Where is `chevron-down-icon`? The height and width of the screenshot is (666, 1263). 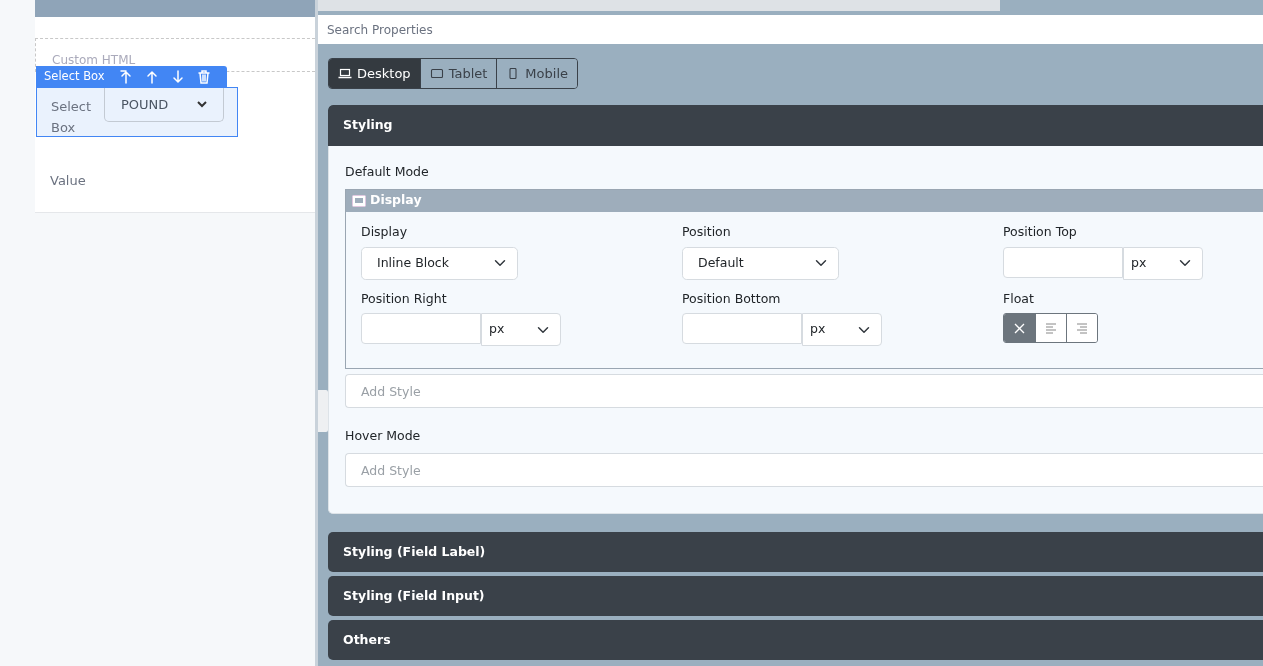 chevron-down-icon is located at coordinates (202, 104).